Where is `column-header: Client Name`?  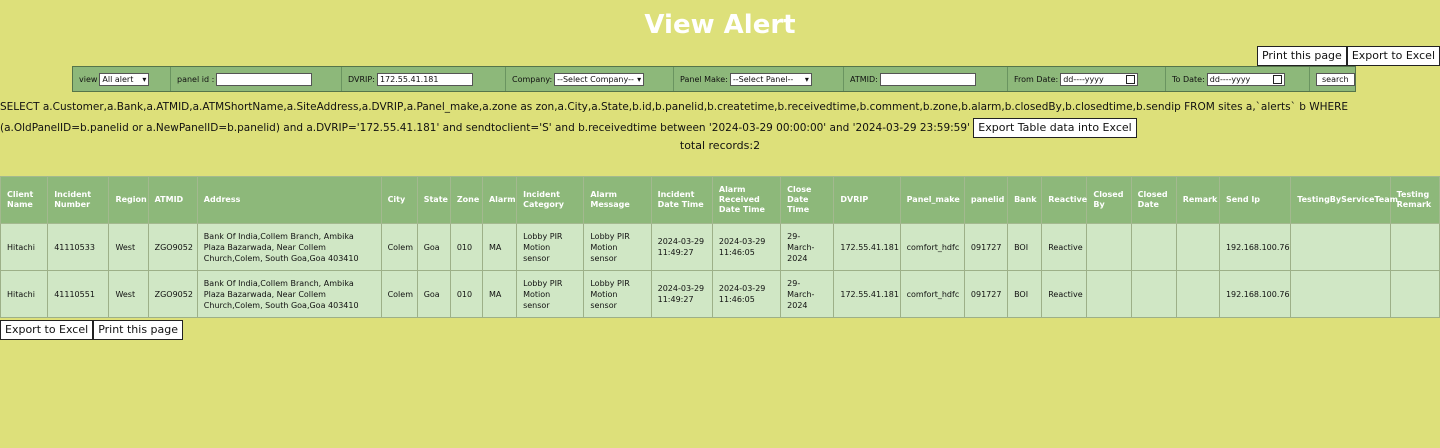 column-header: Client Name is located at coordinates (24, 200).